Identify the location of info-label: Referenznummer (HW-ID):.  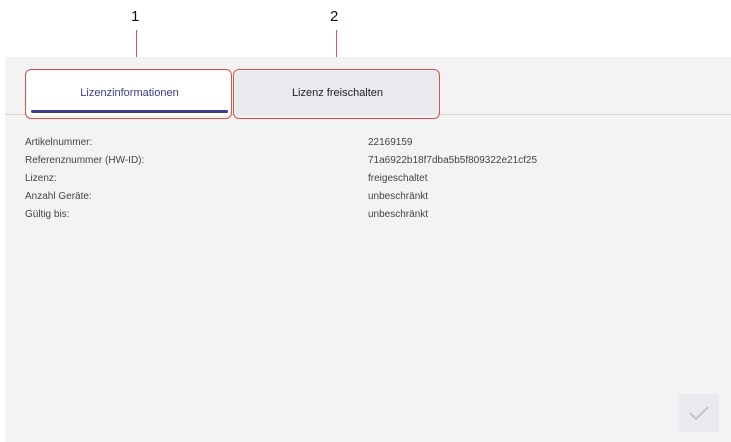
(85, 160).